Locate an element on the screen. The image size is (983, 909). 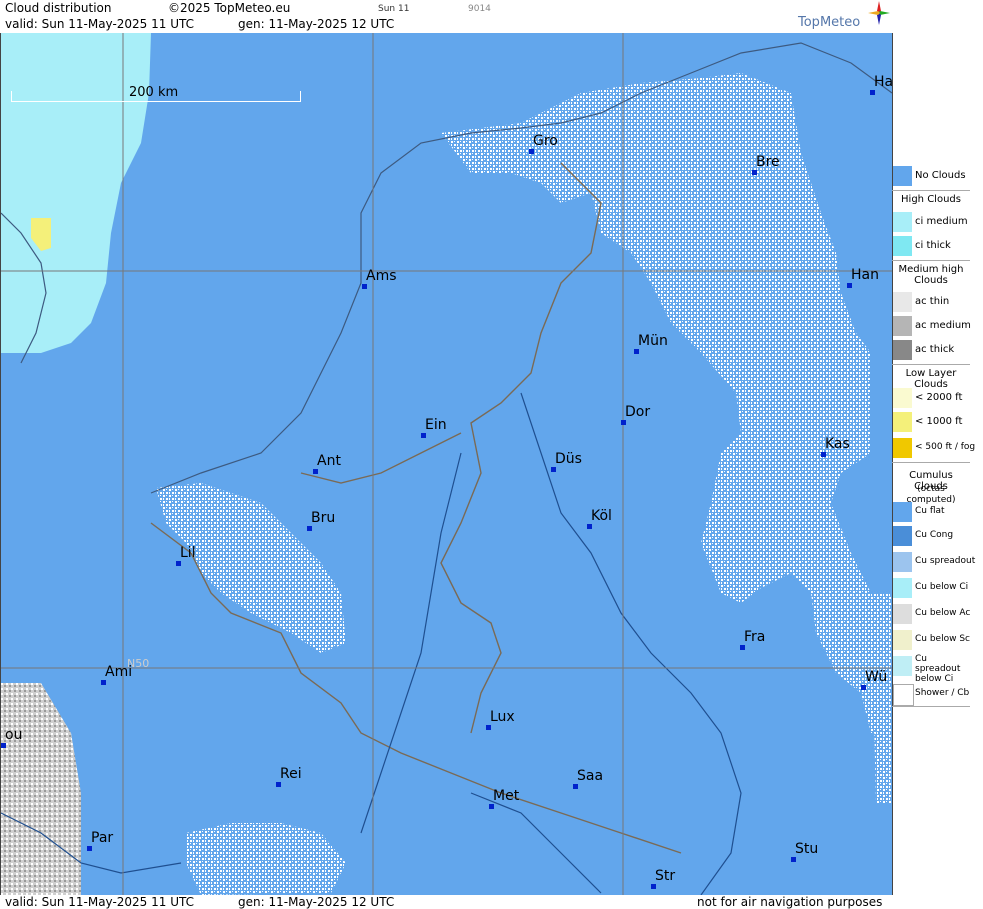
city-name: ou is located at coordinates (14, 735).